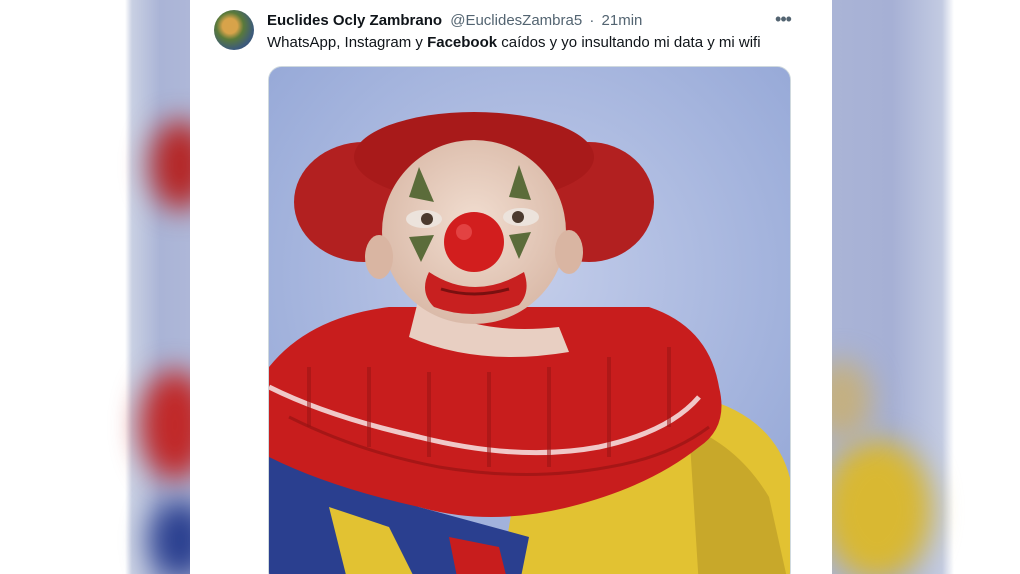 The height and width of the screenshot is (574, 1020). I want to click on tweet-text-start: WhatsApp, Instagram y, so click(347, 42).